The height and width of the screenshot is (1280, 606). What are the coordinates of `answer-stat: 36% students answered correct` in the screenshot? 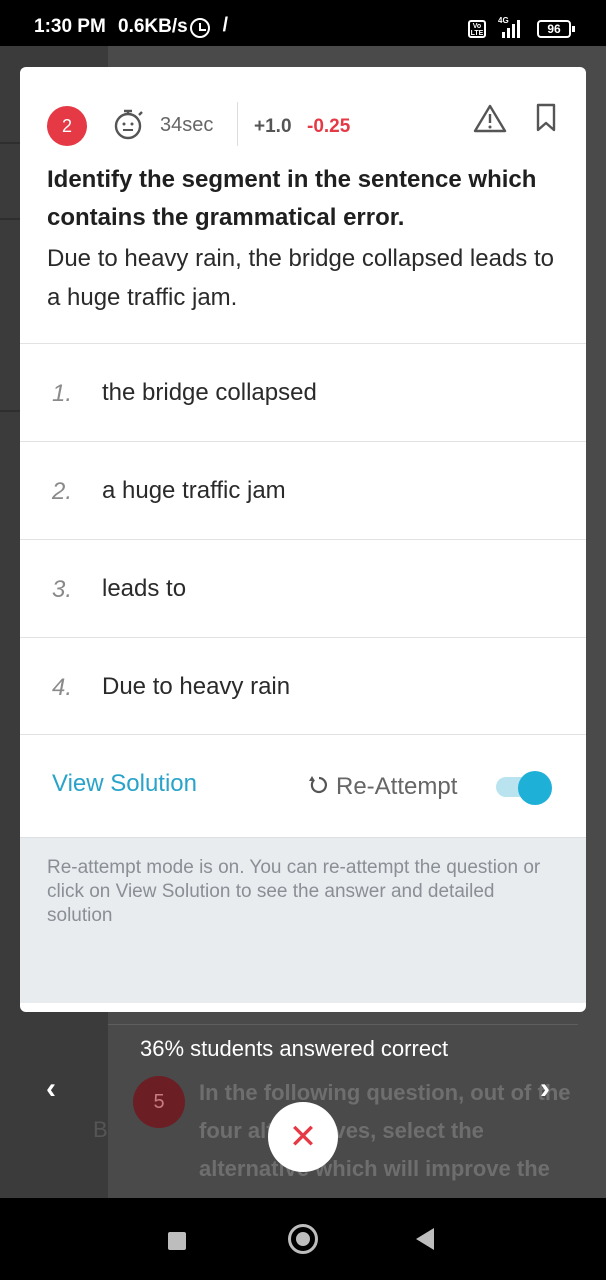 It's located at (294, 1048).